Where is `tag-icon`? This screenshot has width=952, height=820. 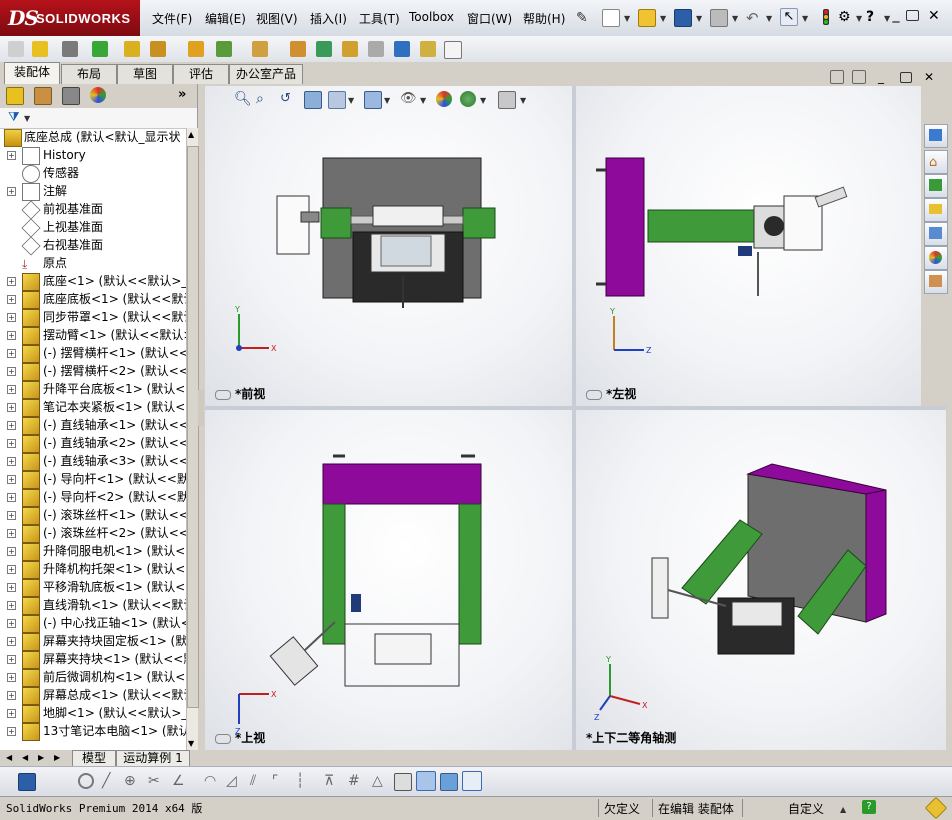
tag-icon is located at coordinates (936, 808).